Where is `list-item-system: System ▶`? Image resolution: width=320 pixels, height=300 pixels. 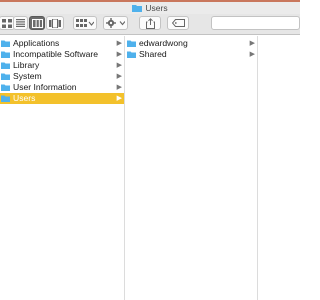
list-item-system: System ▶ is located at coordinates (62, 76).